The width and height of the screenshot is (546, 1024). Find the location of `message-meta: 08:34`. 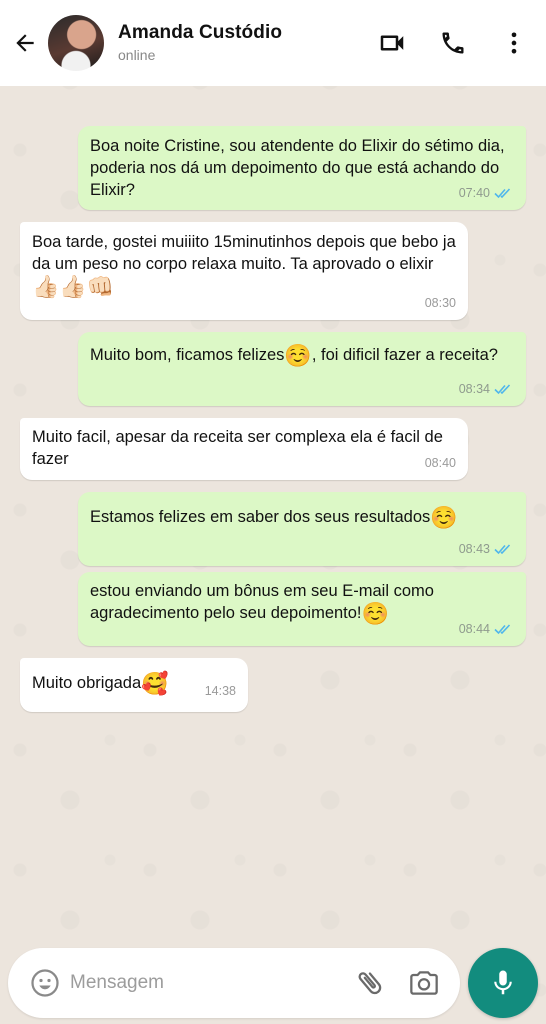

message-meta: 08:34 is located at coordinates (486, 389).